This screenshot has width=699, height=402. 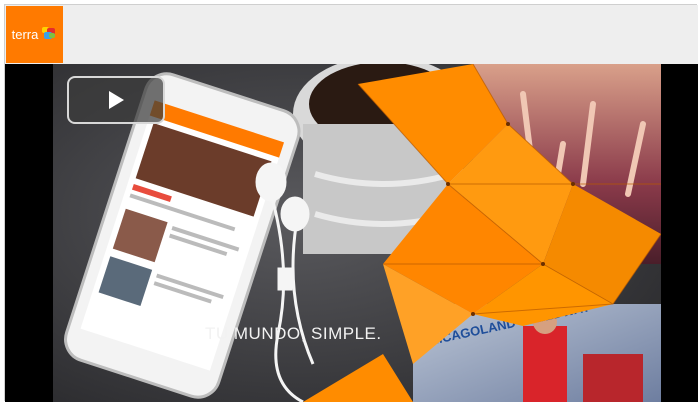 I want to click on header-bar: terra, so click(x=351, y=34).